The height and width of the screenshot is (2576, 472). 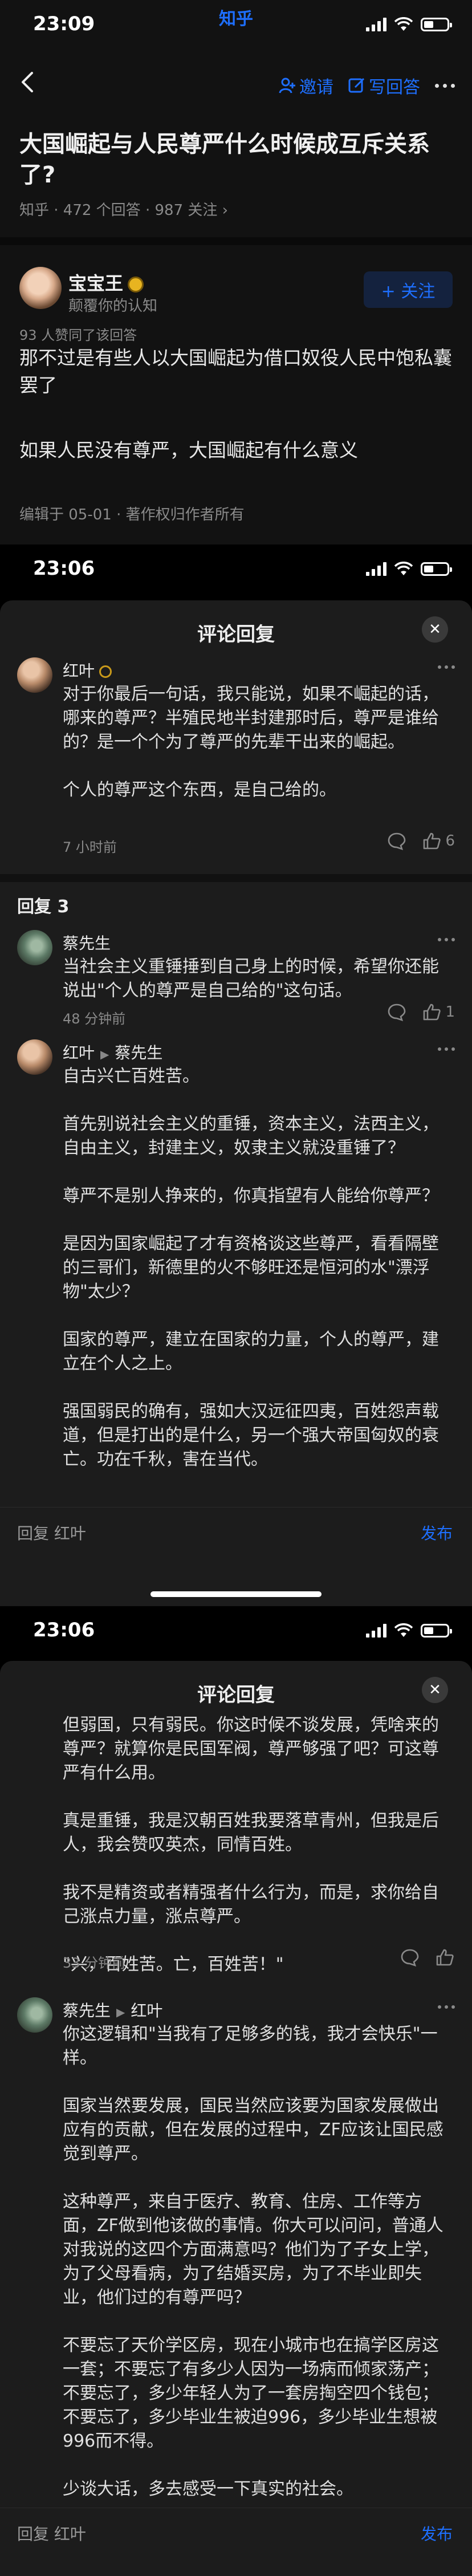 What do you see at coordinates (94, 1963) in the screenshot?
I see `comment-time: 33 分钟前` at bounding box center [94, 1963].